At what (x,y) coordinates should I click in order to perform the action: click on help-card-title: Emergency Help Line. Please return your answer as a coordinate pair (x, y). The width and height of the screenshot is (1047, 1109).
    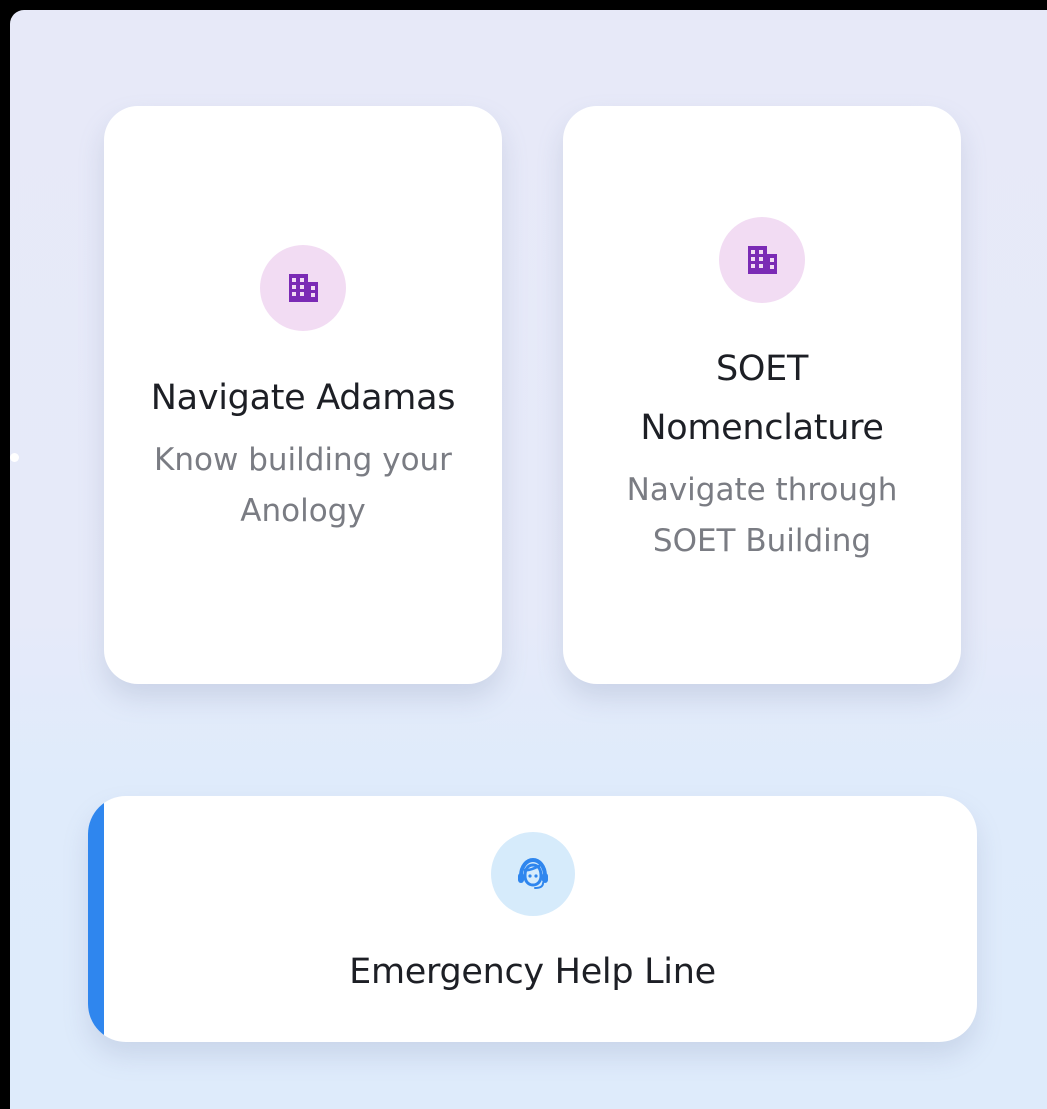
    Looking at the image, I should click on (532, 972).